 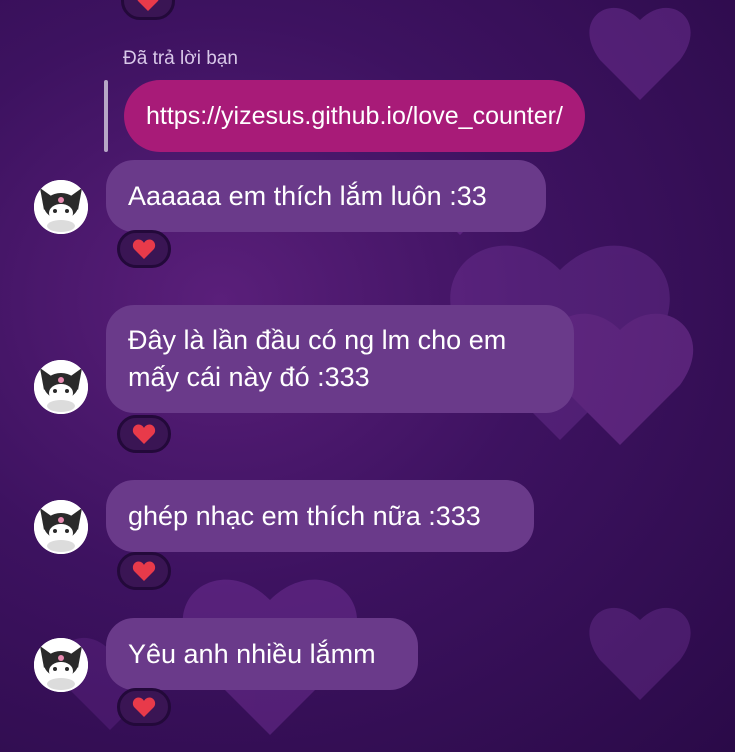 What do you see at coordinates (249, 377) in the screenshot?
I see `message-text: mấy cái này đó :333` at bounding box center [249, 377].